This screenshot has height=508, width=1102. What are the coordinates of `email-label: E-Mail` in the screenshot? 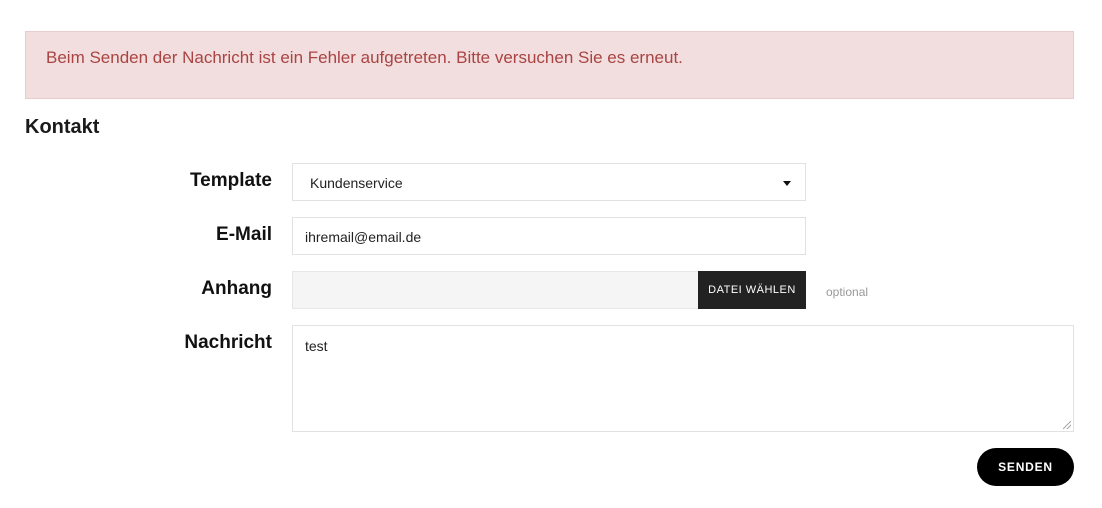 It's located at (244, 234).